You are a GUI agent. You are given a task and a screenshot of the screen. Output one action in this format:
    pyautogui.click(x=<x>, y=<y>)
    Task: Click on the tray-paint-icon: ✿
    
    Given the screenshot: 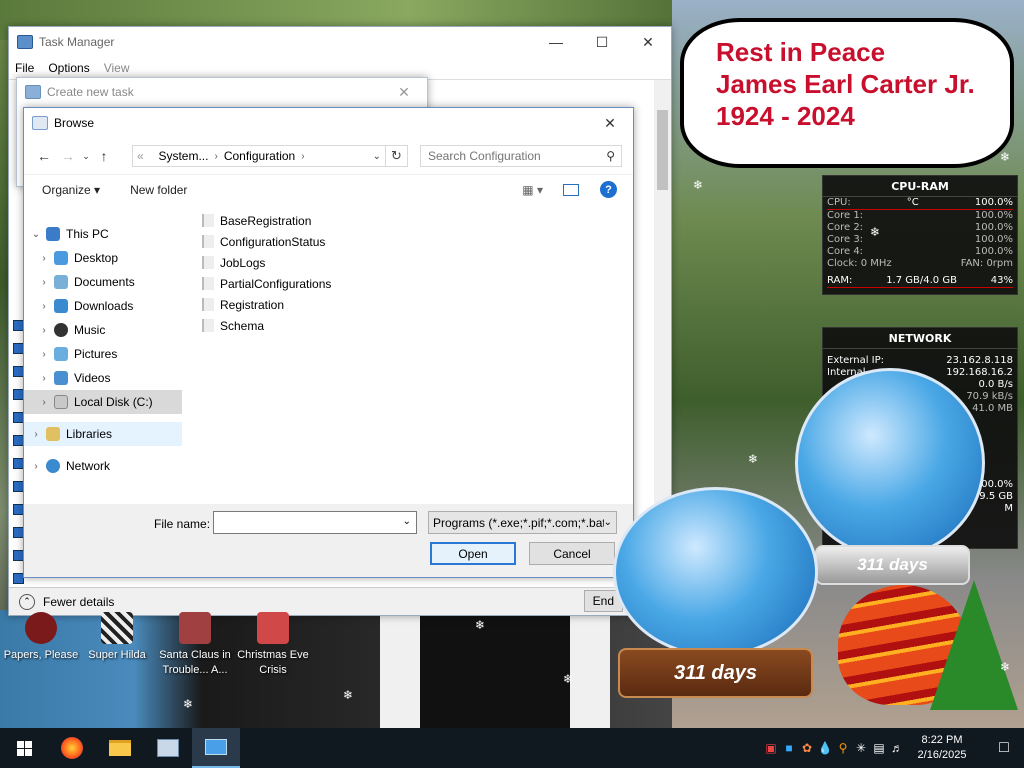 What is the action you would take?
    pyautogui.click(x=807, y=748)
    